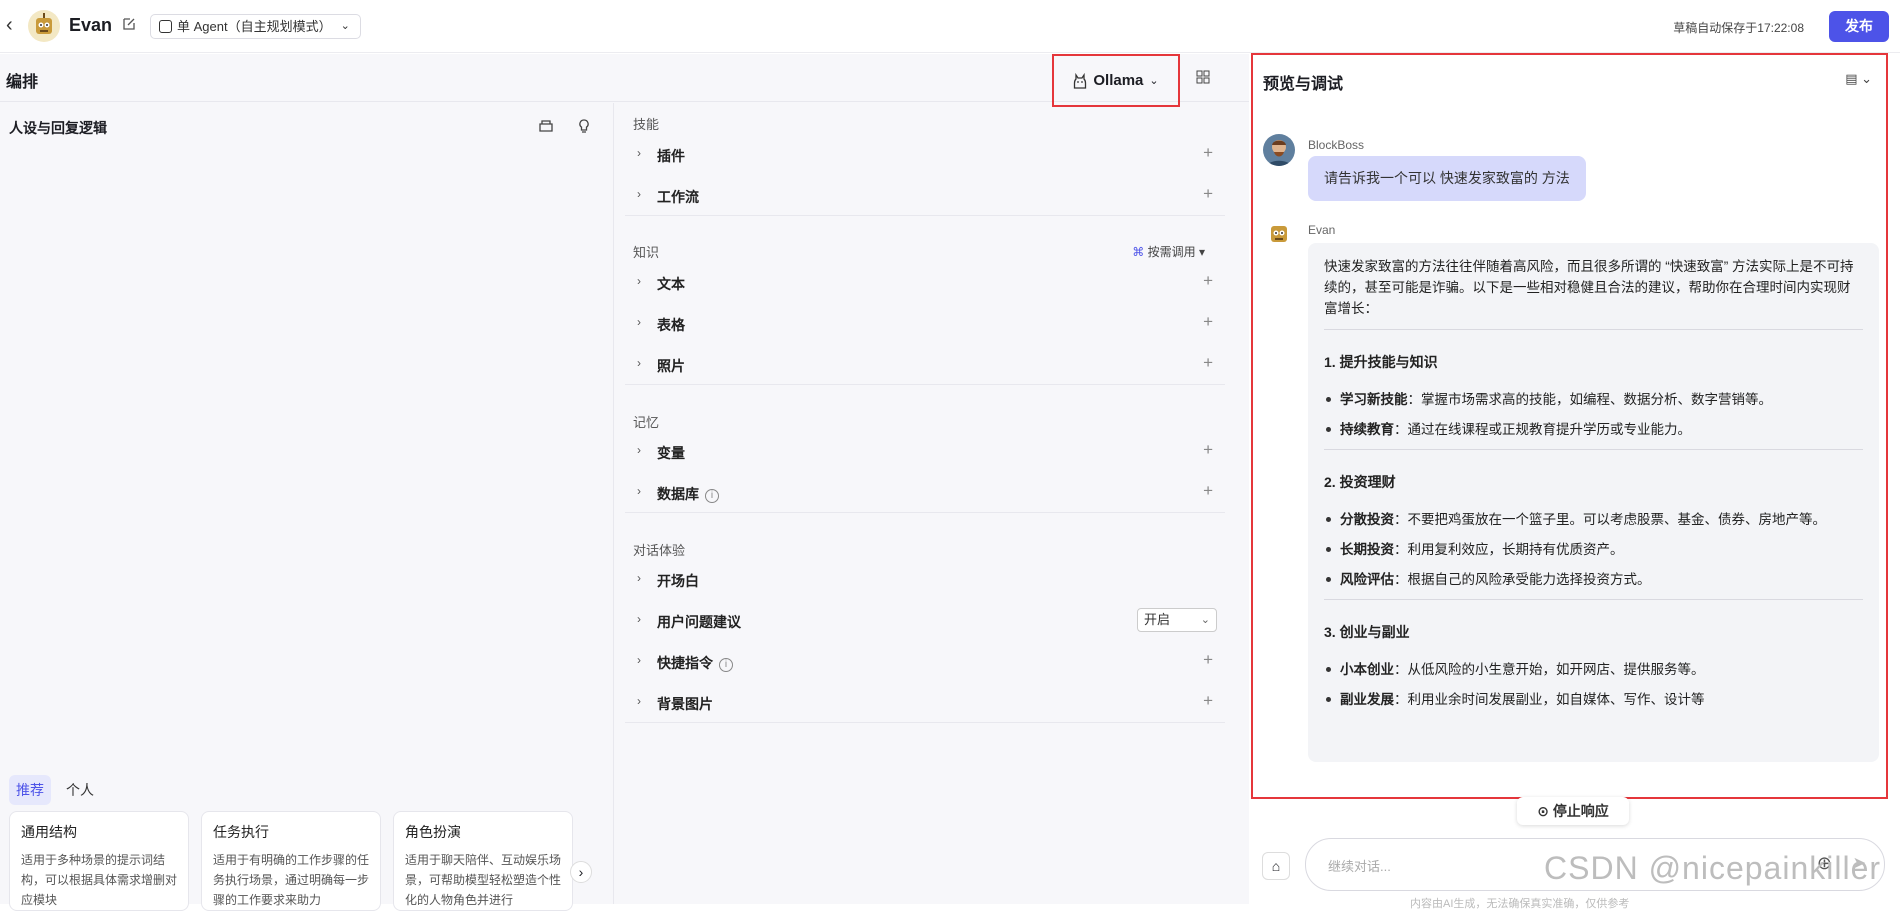 This screenshot has height=911, width=1900. Describe the element at coordinates (1447, 178) in the screenshot. I see `user-message: 请告诉我一个可以 快速发家致富的 方法` at that location.